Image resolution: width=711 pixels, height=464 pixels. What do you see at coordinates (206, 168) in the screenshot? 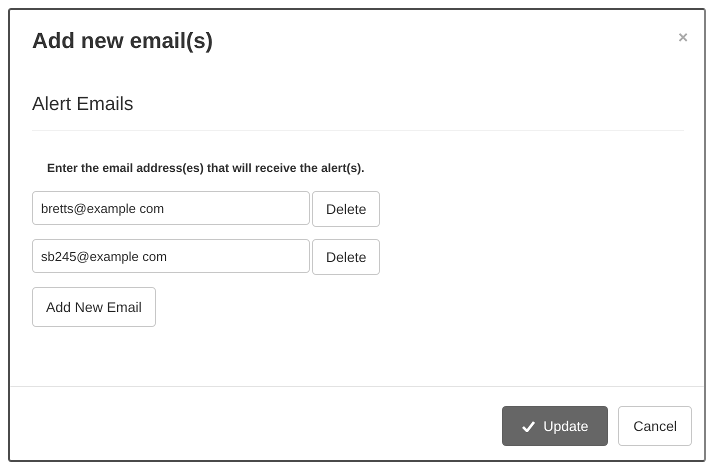
I see `instruction-text: Enter the email address(es) that will receive the alert(s).` at bounding box center [206, 168].